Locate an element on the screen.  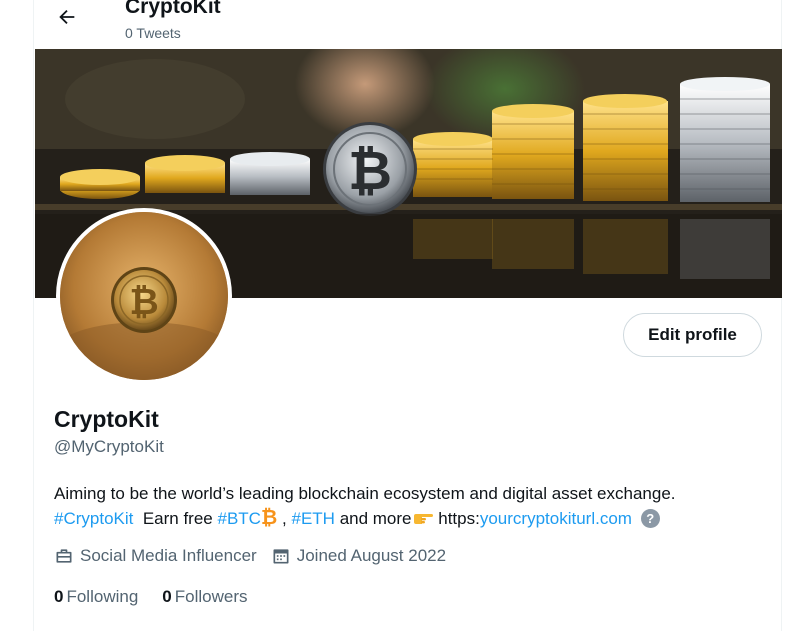
follow-stats: 0 Following 0 Followers is located at coordinates (163, 597).